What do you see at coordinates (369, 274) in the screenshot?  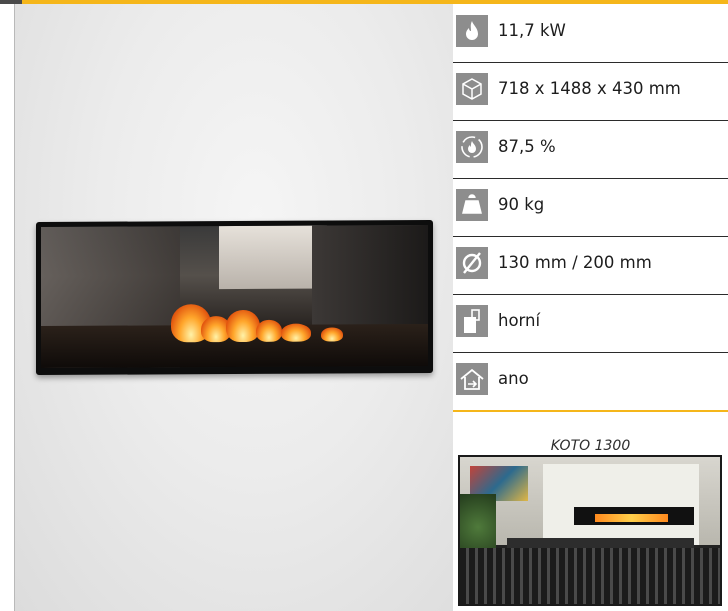 I see `fireplace-reflection-right` at bounding box center [369, 274].